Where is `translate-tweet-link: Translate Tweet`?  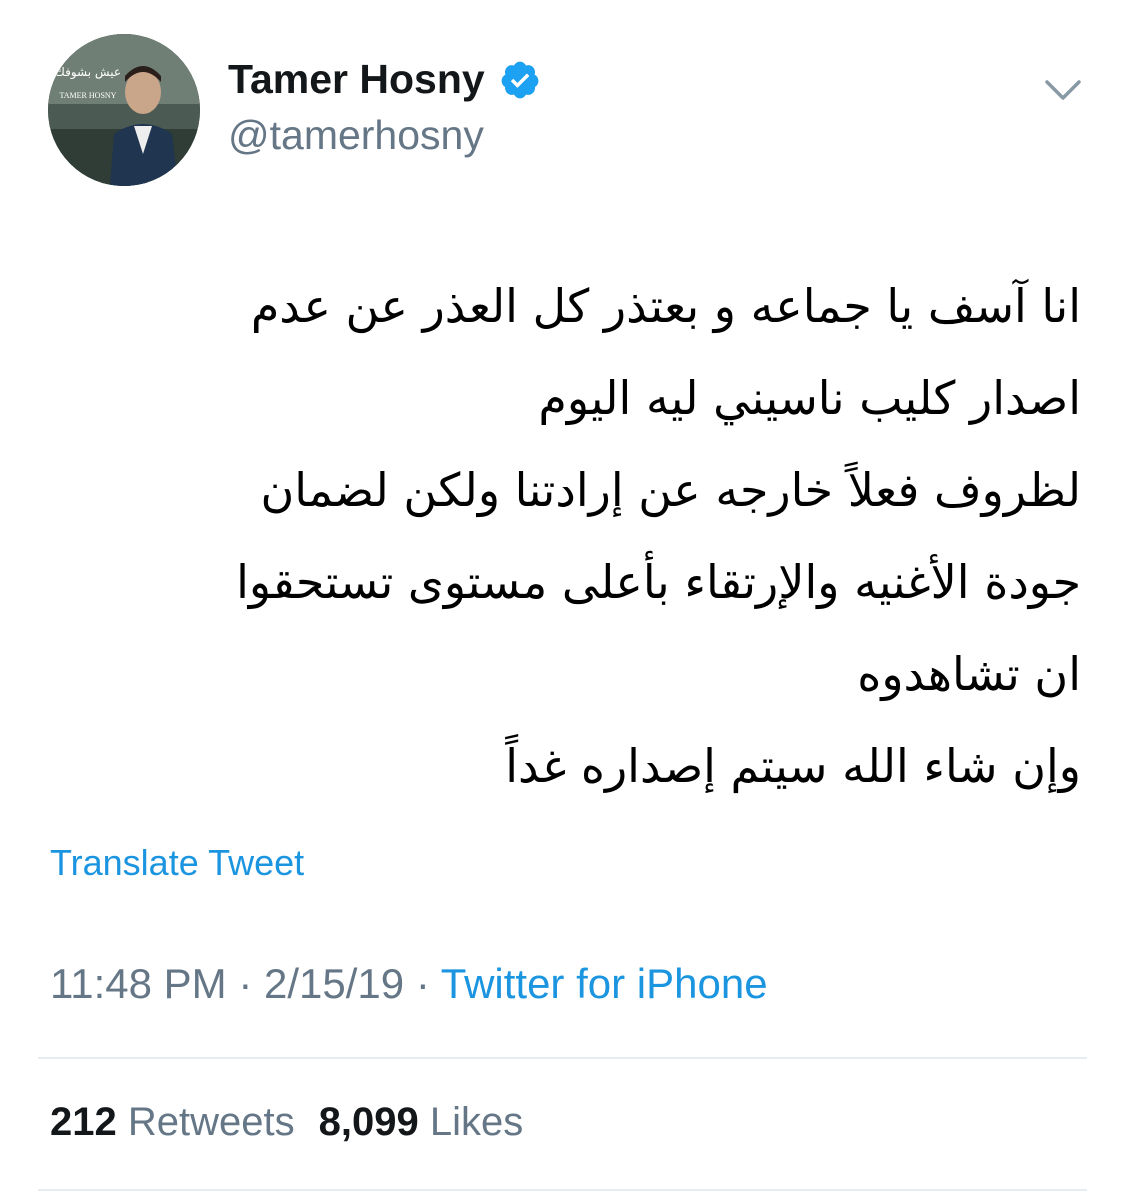 translate-tweet-link: Translate Tweet is located at coordinates (177, 863).